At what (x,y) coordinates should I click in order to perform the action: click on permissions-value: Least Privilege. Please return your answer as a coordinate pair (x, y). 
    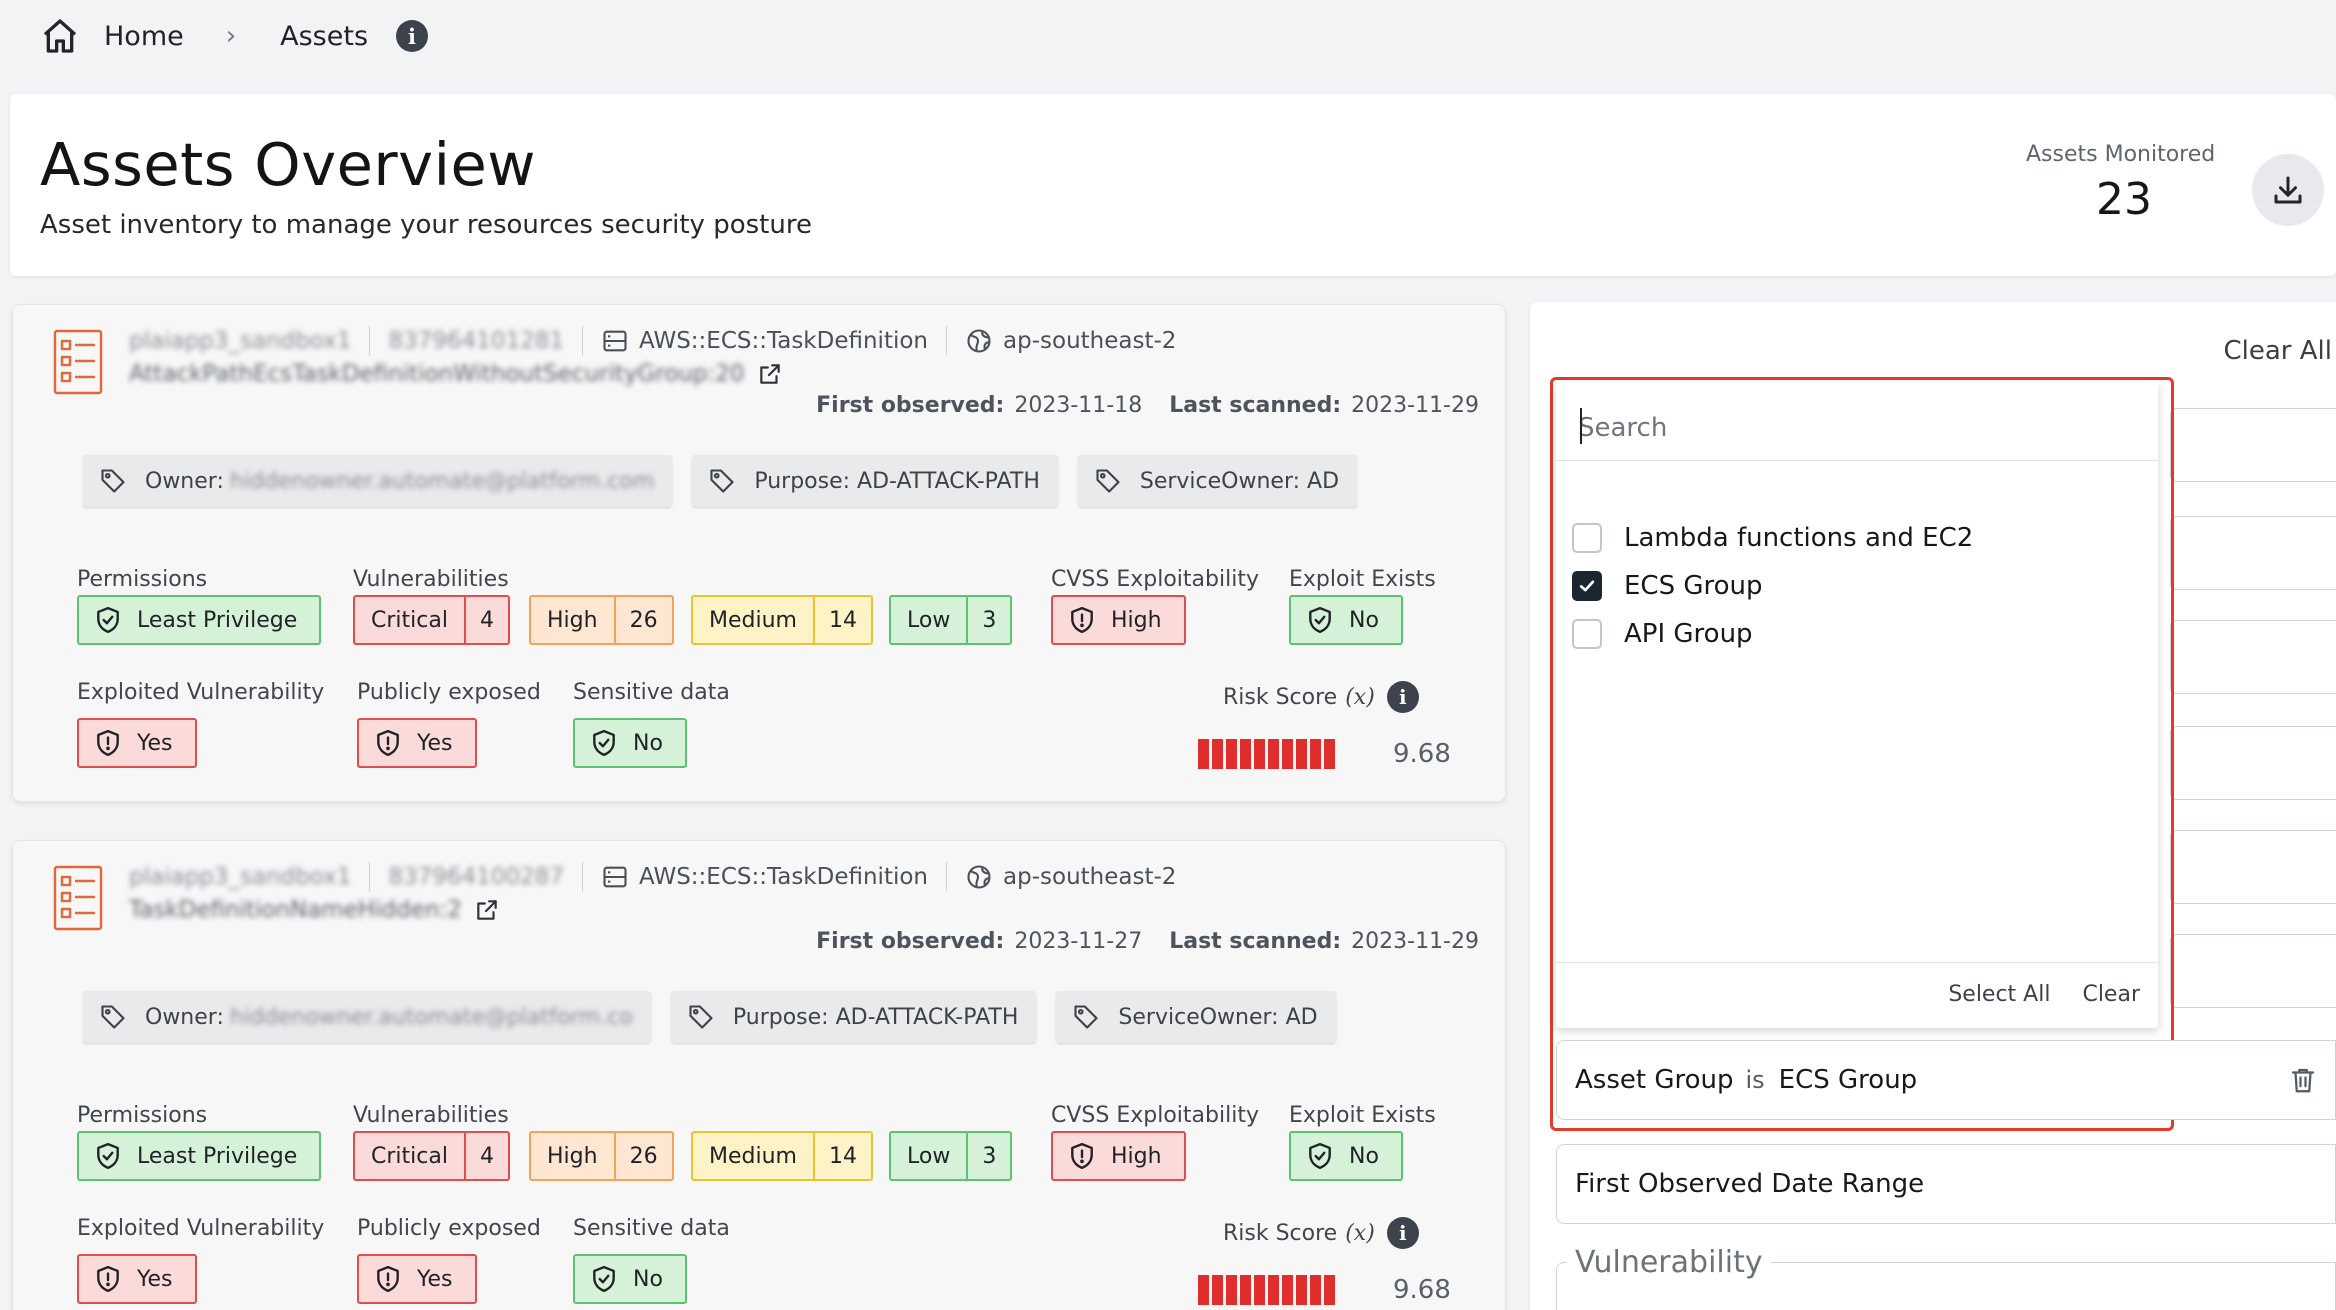
    Looking at the image, I should click on (217, 620).